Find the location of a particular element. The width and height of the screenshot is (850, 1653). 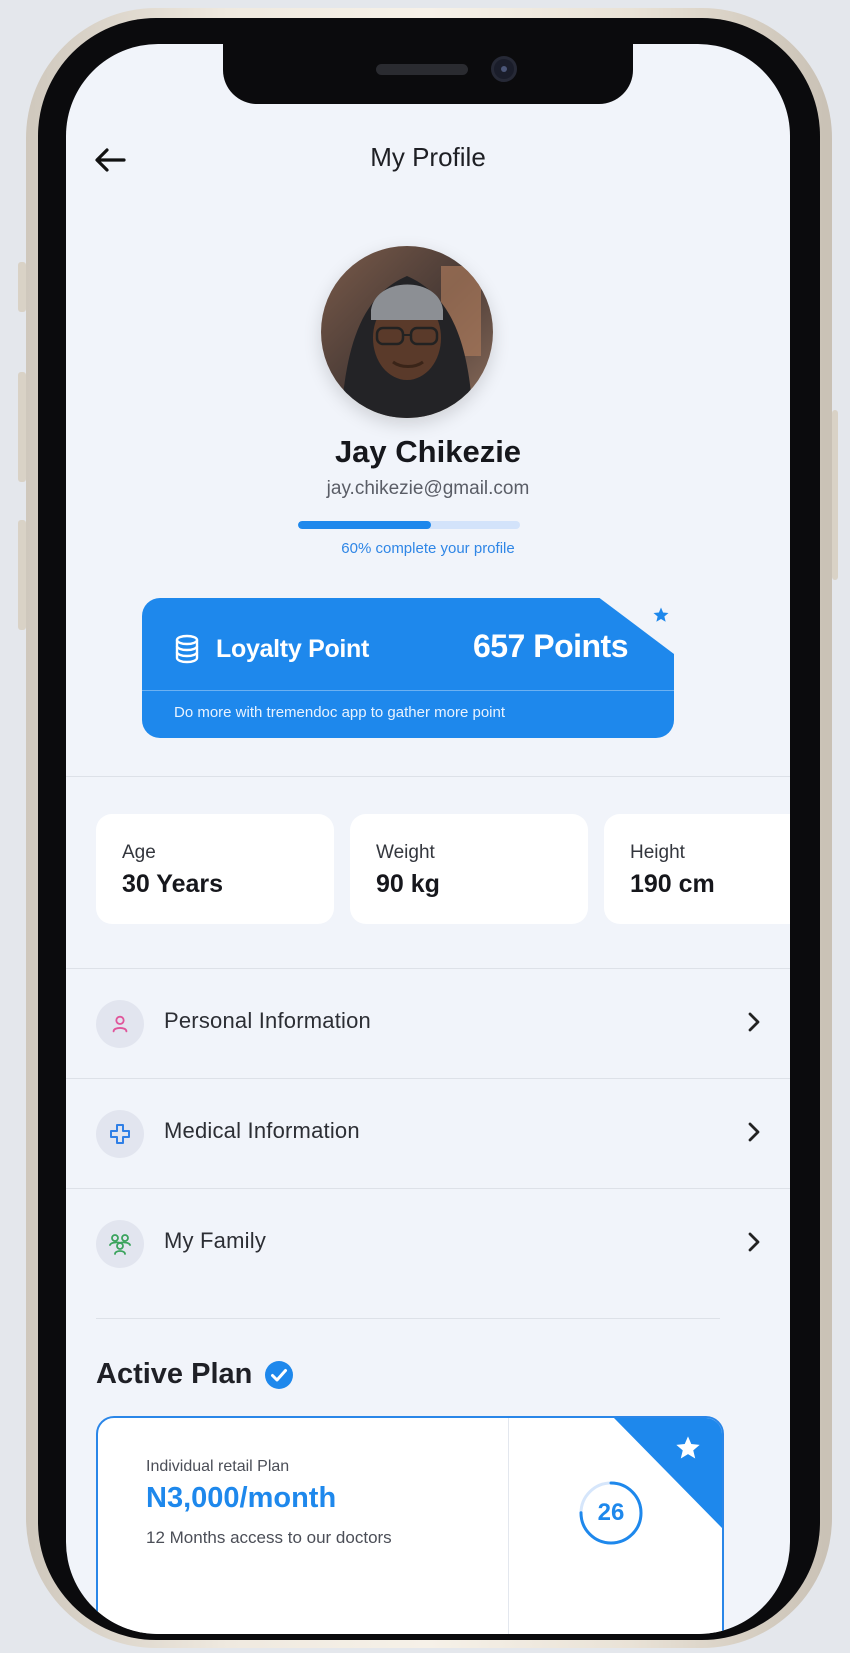

notch is located at coordinates (428, 74).